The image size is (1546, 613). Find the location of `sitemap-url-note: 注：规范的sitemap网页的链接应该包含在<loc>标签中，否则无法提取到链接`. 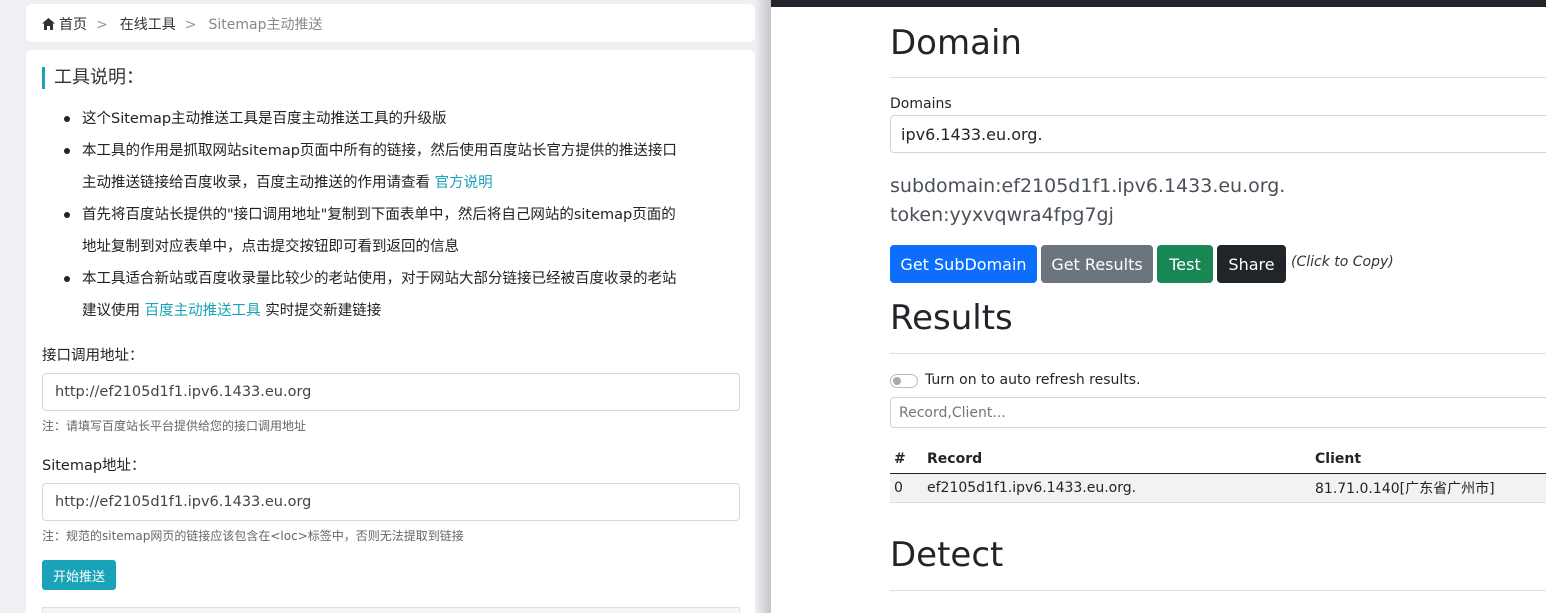

sitemap-url-note: 注：规范的sitemap网页的链接应该包含在<loc>标签中，否则无法提取到链接 is located at coordinates (253, 536).